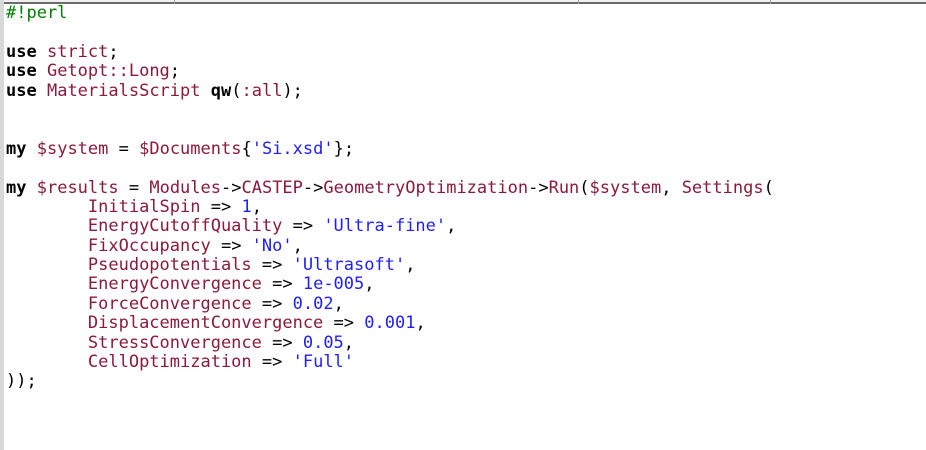 This screenshot has height=450, width=926. Describe the element at coordinates (272, 245) in the screenshot. I see `code-string: 'No'` at that location.